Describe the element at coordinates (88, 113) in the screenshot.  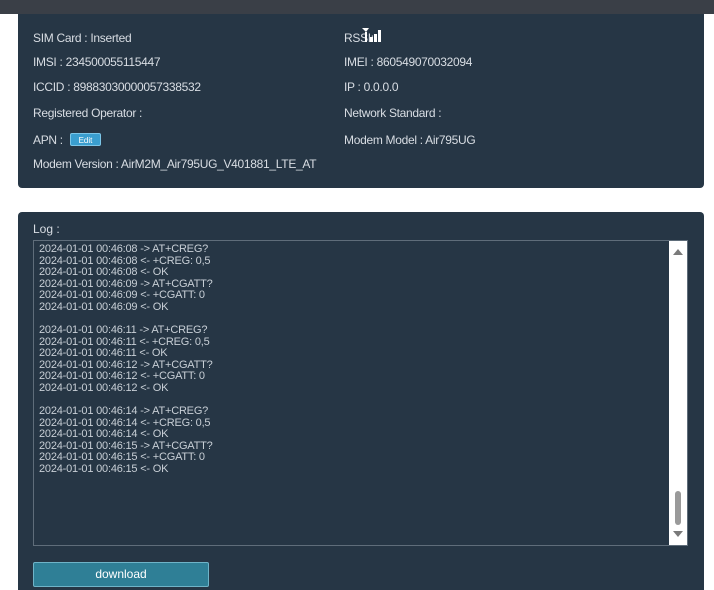
I see `registered-operator: Registered Operator :` at that location.